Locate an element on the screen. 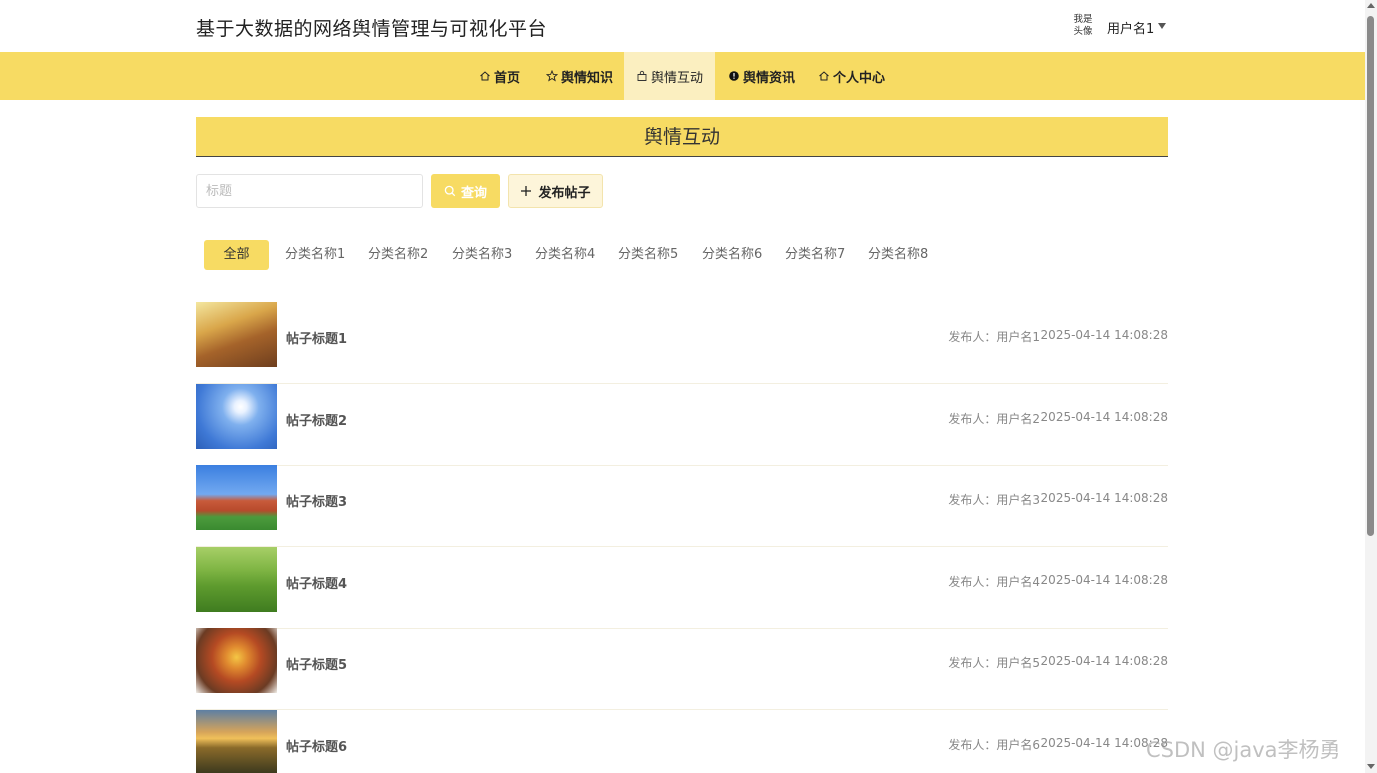 This screenshot has height=773, width=1377. search-icon is located at coordinates (450, 191).